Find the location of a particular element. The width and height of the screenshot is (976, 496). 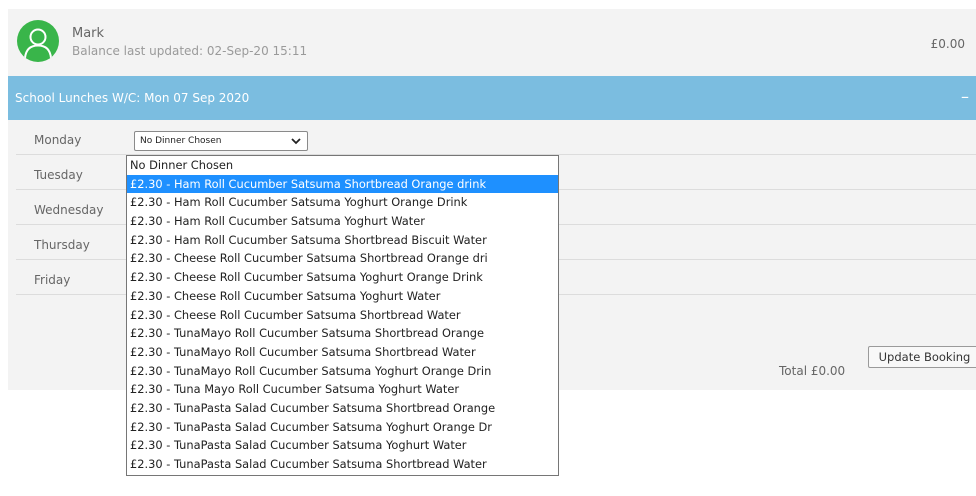

account-name: Mark is located at coordinates (88, 33).